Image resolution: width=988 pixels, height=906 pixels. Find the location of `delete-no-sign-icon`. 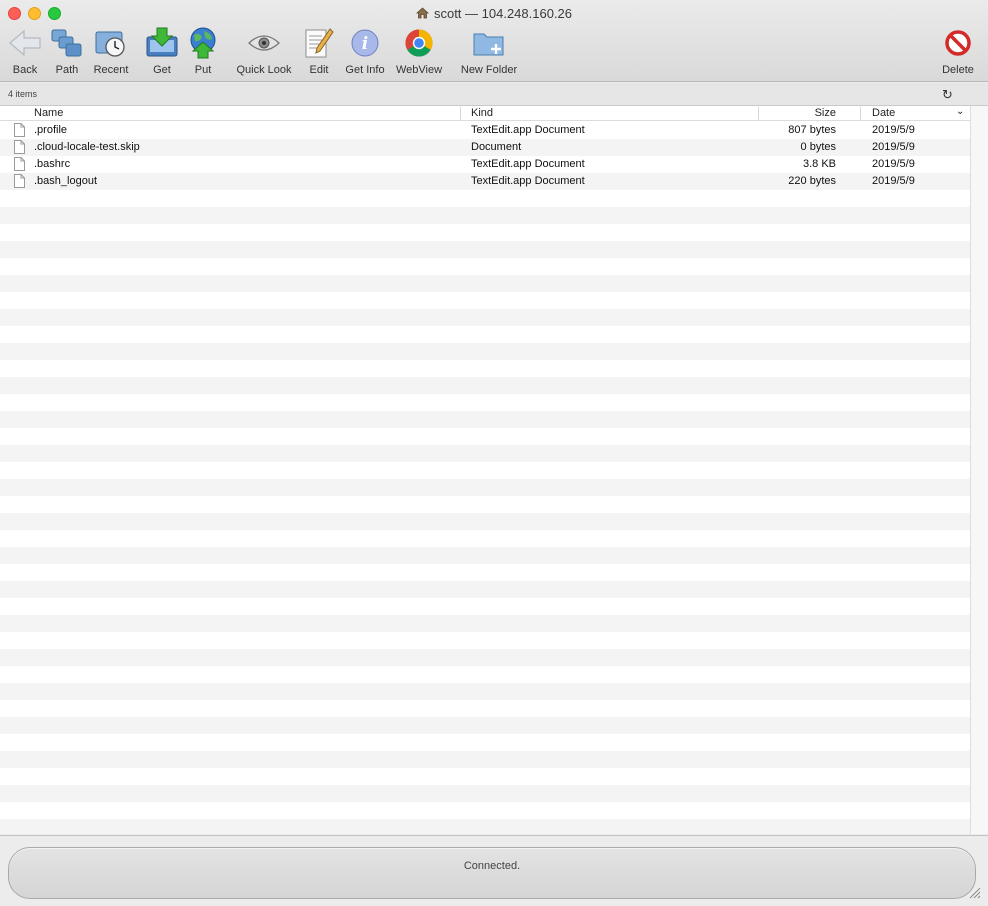

delete-no-sign-icon is located at coordinates (958, 43).